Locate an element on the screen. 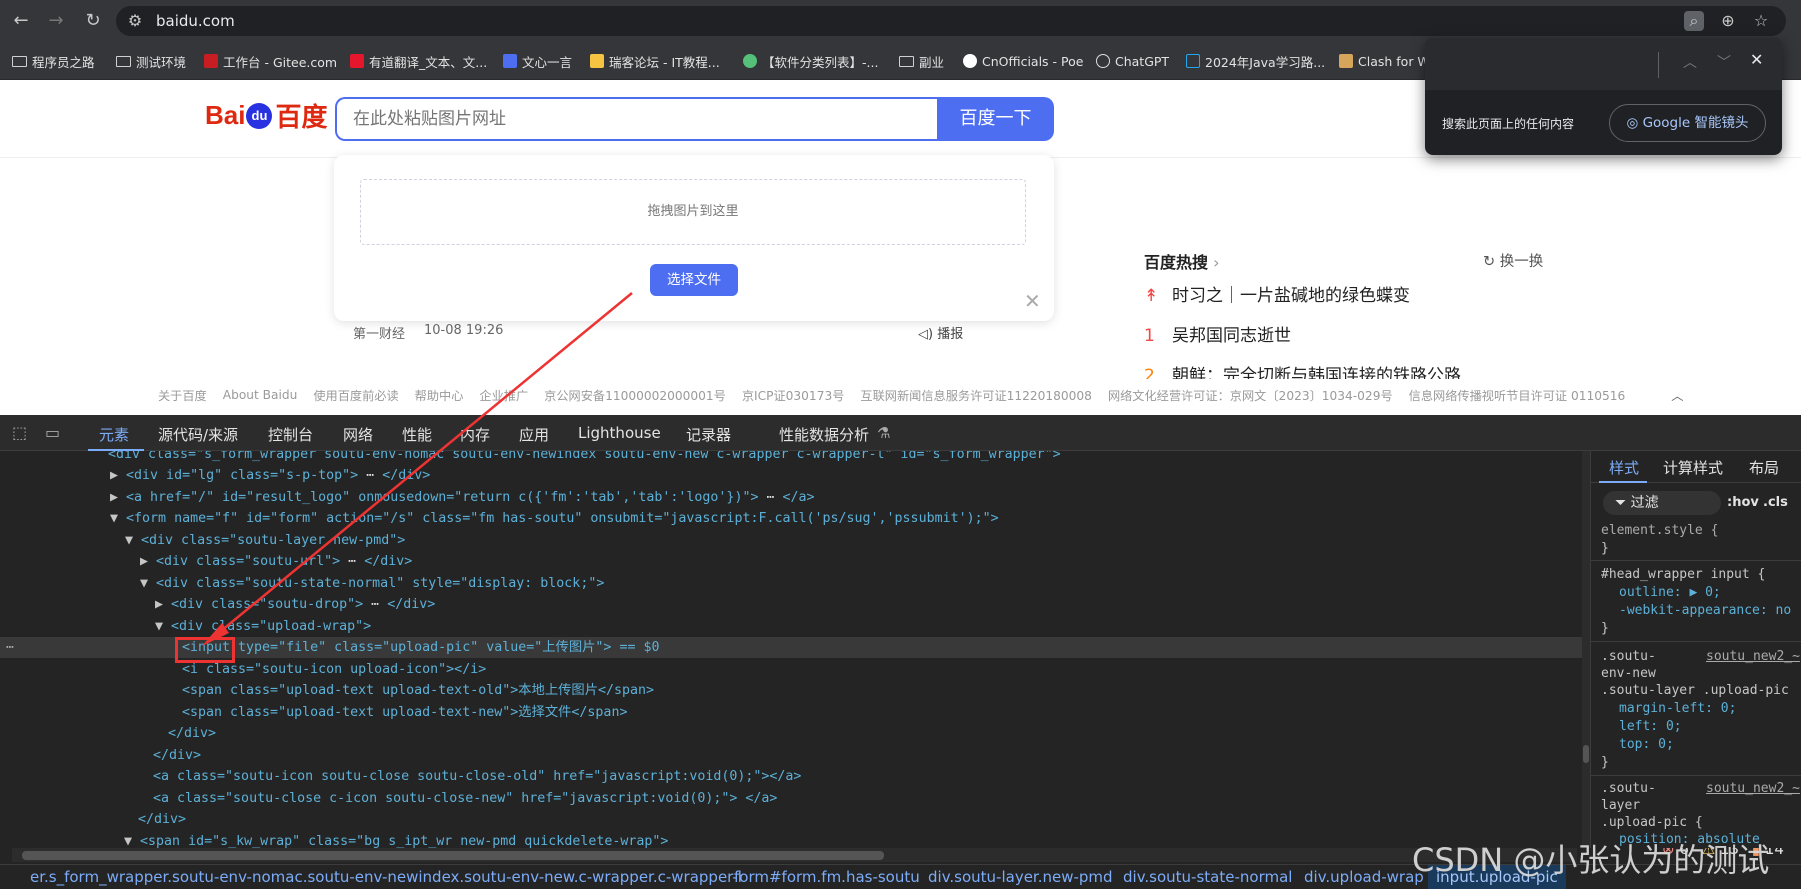  tab-sources: 源代码/来源 is located at coordinates (198, 434).